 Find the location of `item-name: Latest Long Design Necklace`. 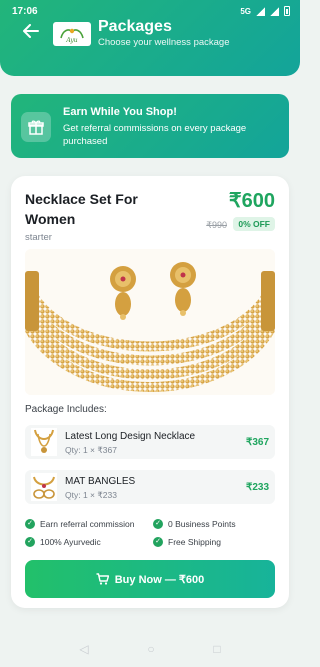

item-name: Latest Long Design Necklace is located at coordinates (130, 436).